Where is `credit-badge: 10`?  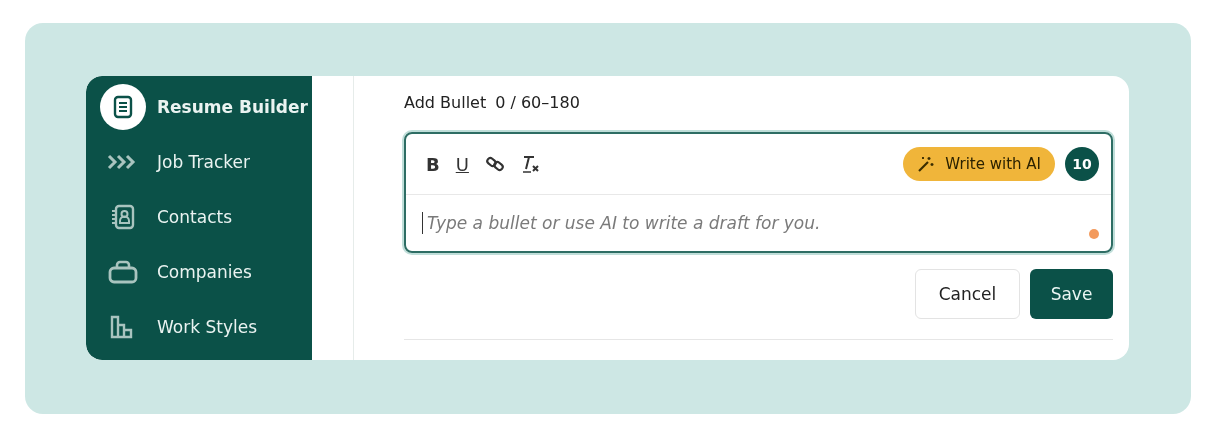 credit-badge: 10 is located at coordinates (1082, 164).